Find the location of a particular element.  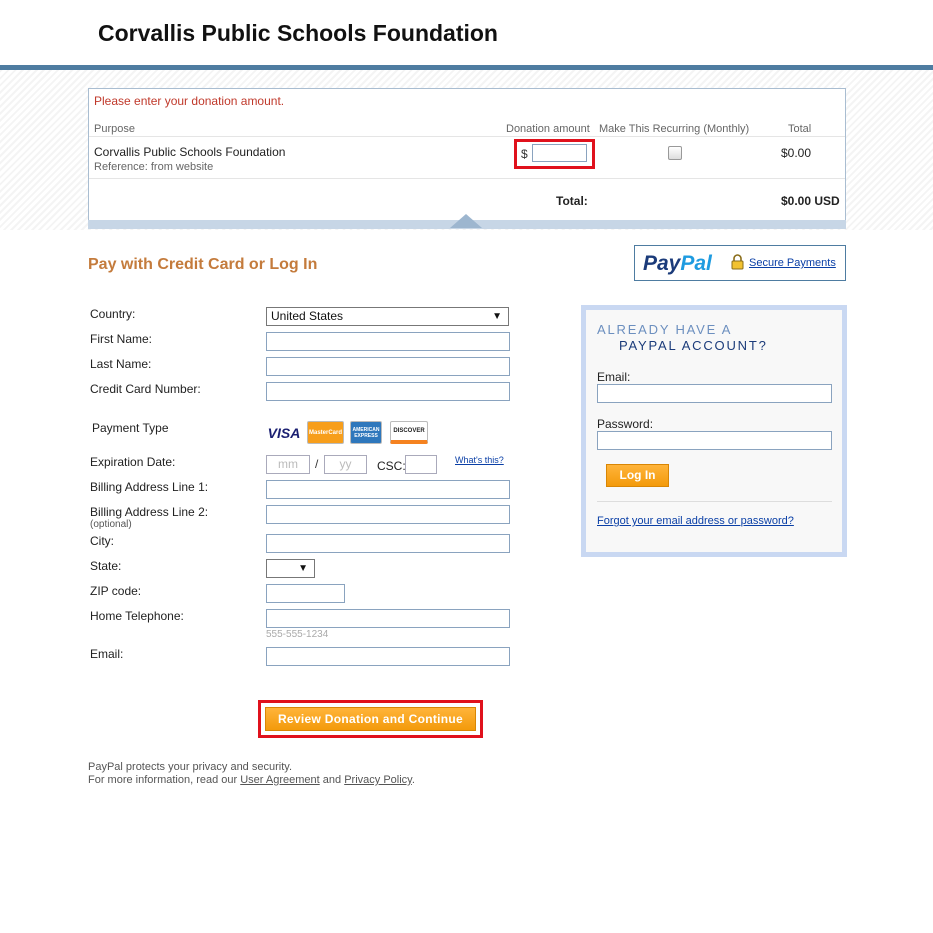

email-input is located at coordinates (388, 656).